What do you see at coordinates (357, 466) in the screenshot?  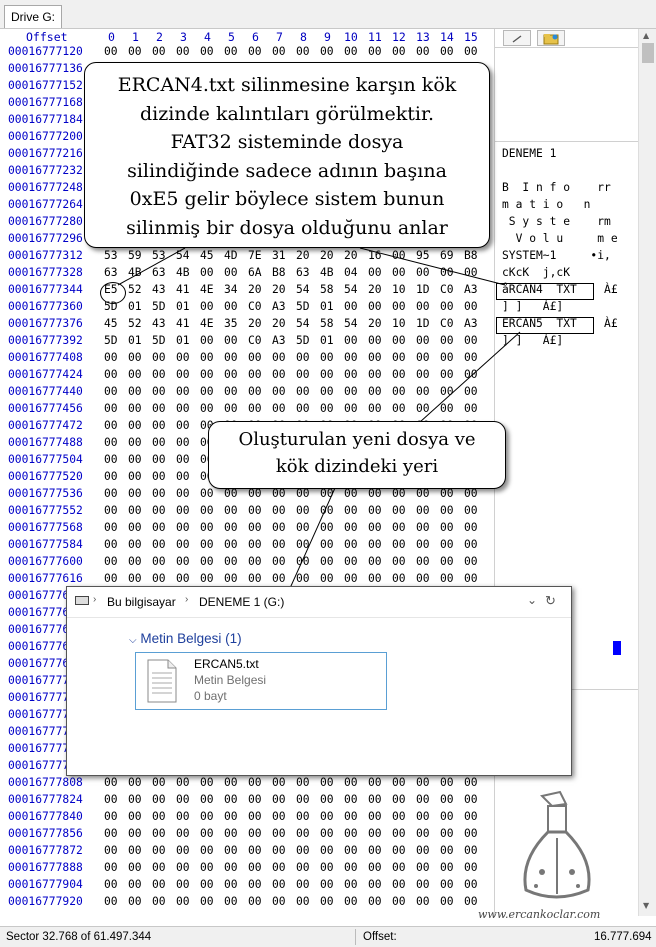 I see `callout-line: kök dizindeki yeri` at bounding box center [357, 466].